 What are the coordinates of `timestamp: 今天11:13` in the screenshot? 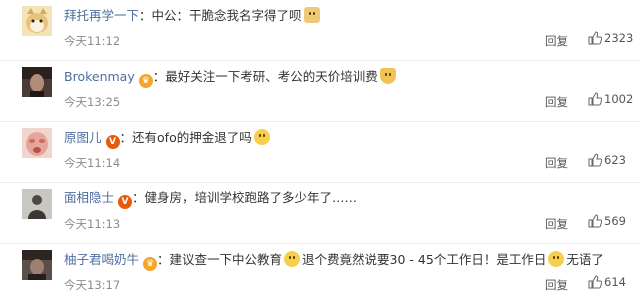 It's located at (92, 224).